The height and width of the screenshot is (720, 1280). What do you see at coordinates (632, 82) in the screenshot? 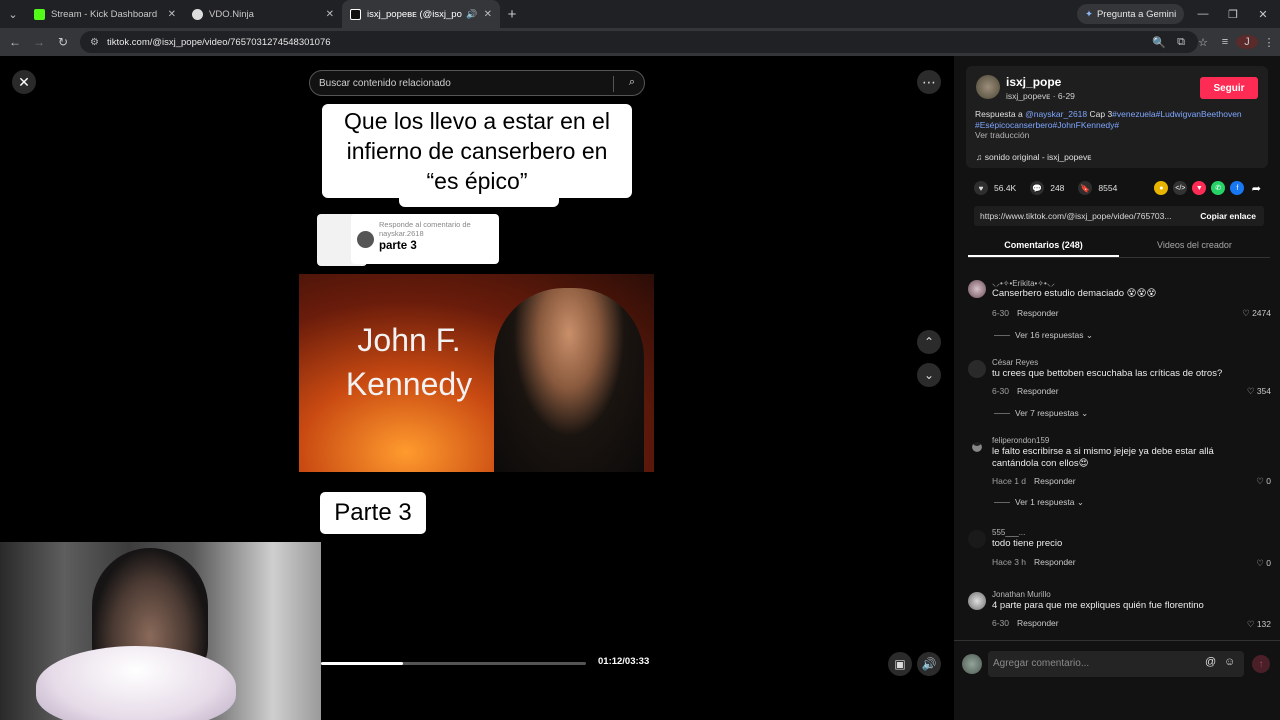
I see `search-icon: ⌕` at bounding box center [632, 82].